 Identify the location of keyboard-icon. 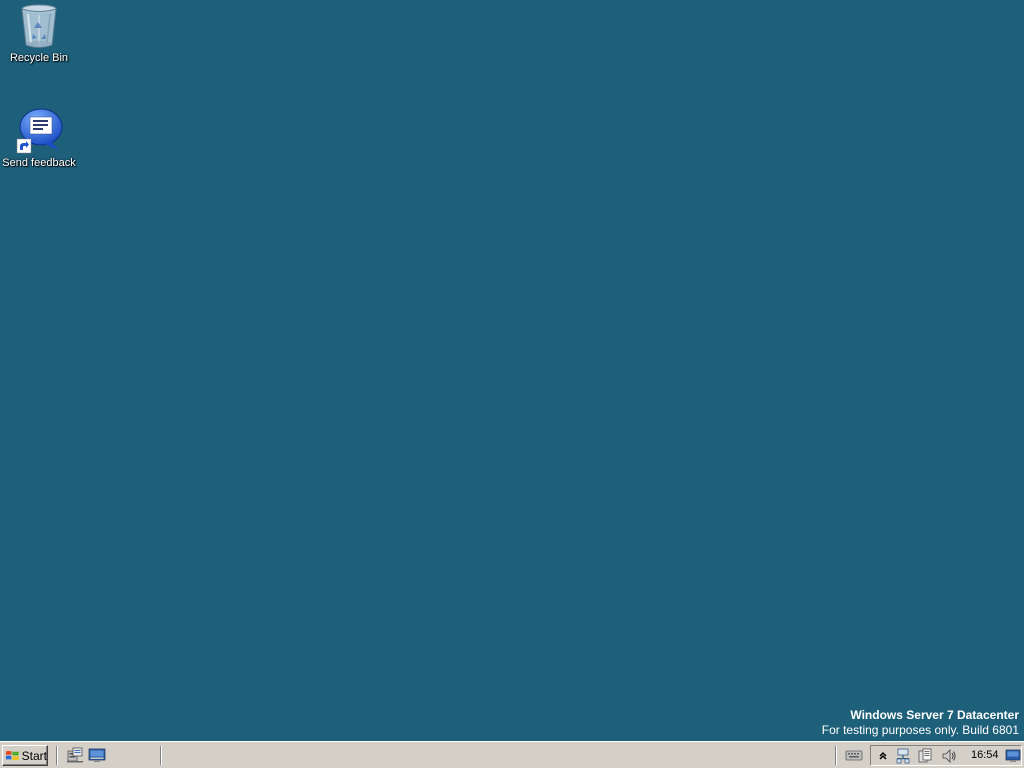
(854, 755).